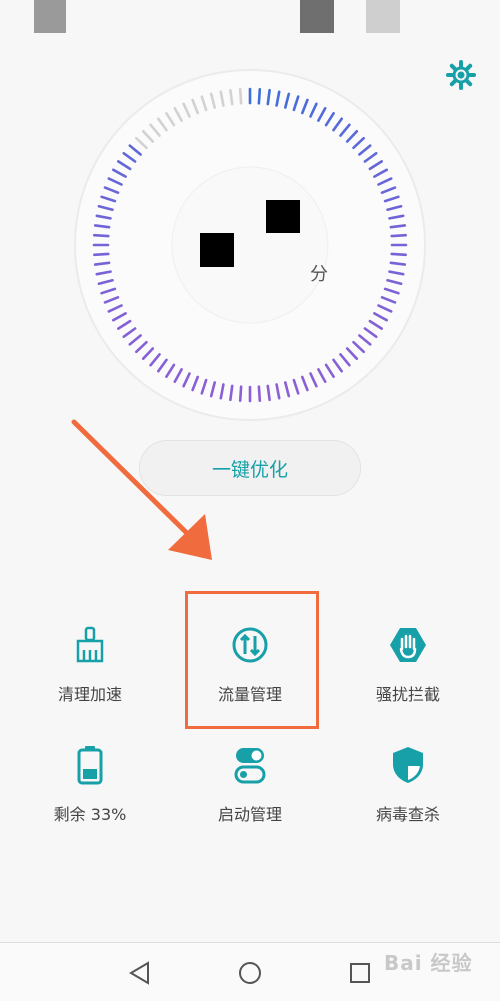 The width and height of the screenshot is (500, 1001). Describe the element at coordinates (249, 814) in the screenshot. I see `tile-label: 启动管理` at that location.